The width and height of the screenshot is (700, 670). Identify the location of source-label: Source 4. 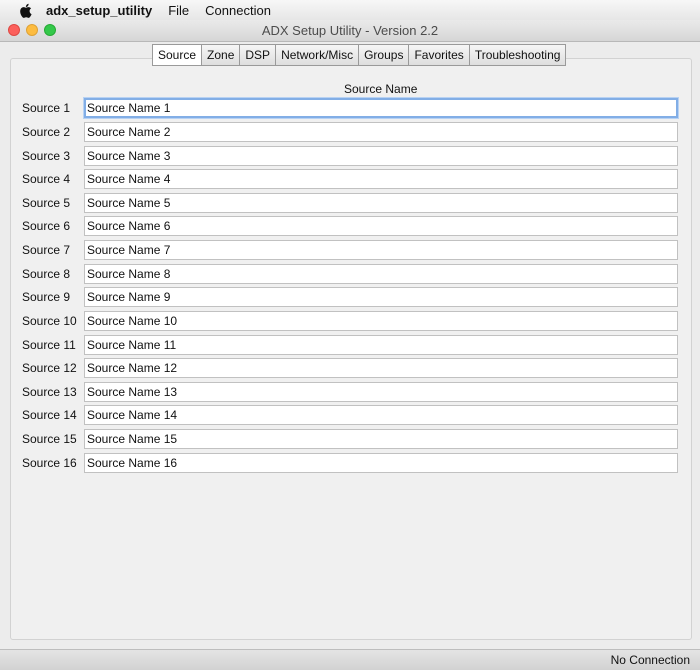
(46, 179).